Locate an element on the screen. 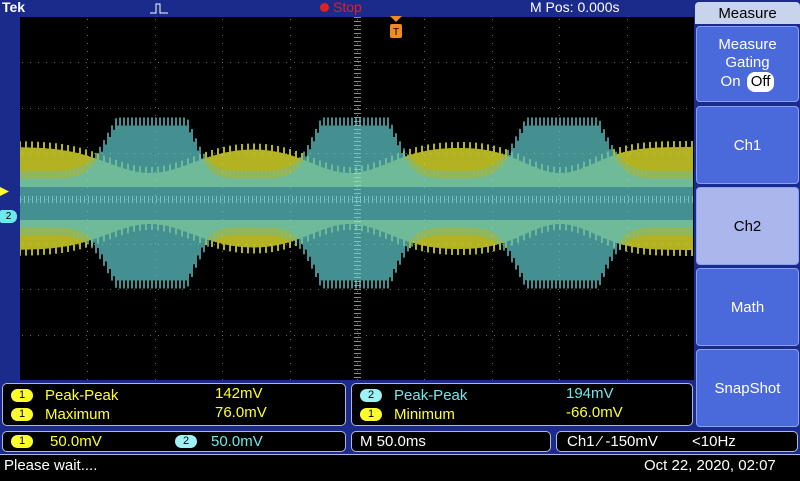 This screenshot has height=481, width=800. brand-logo: Tek is located at coordinates (14, 7).